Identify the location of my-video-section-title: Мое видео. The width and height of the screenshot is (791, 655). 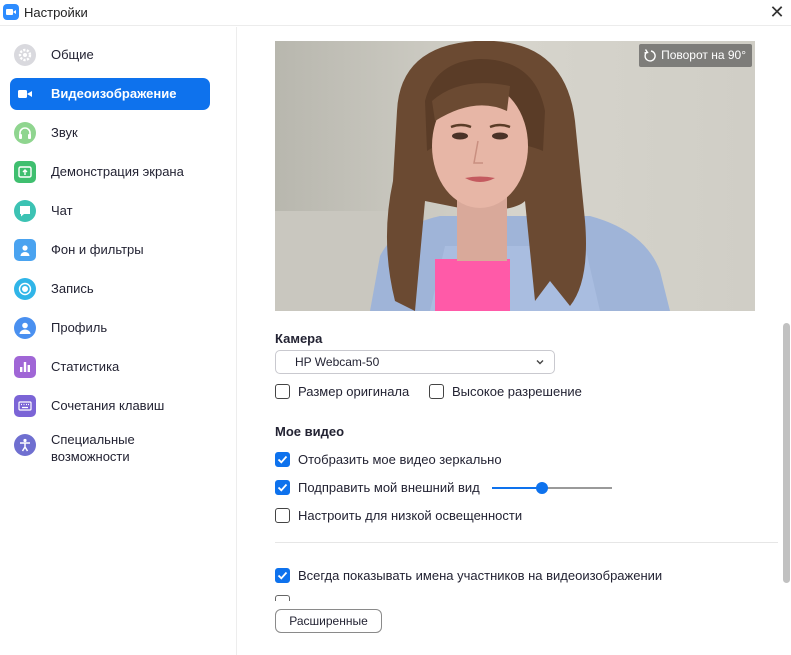
(310, 431).